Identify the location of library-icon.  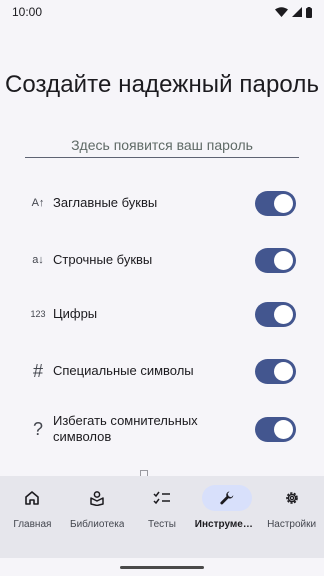
(97, 498).